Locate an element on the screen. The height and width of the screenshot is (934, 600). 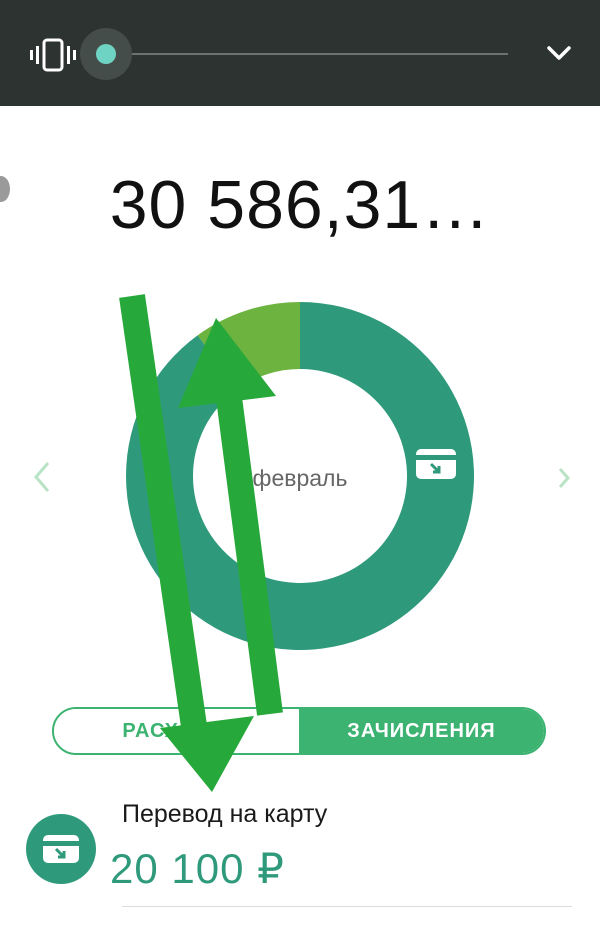
tab-income: ЗАЧИСЛЕНИЯ is located at coordinates (421, 731).